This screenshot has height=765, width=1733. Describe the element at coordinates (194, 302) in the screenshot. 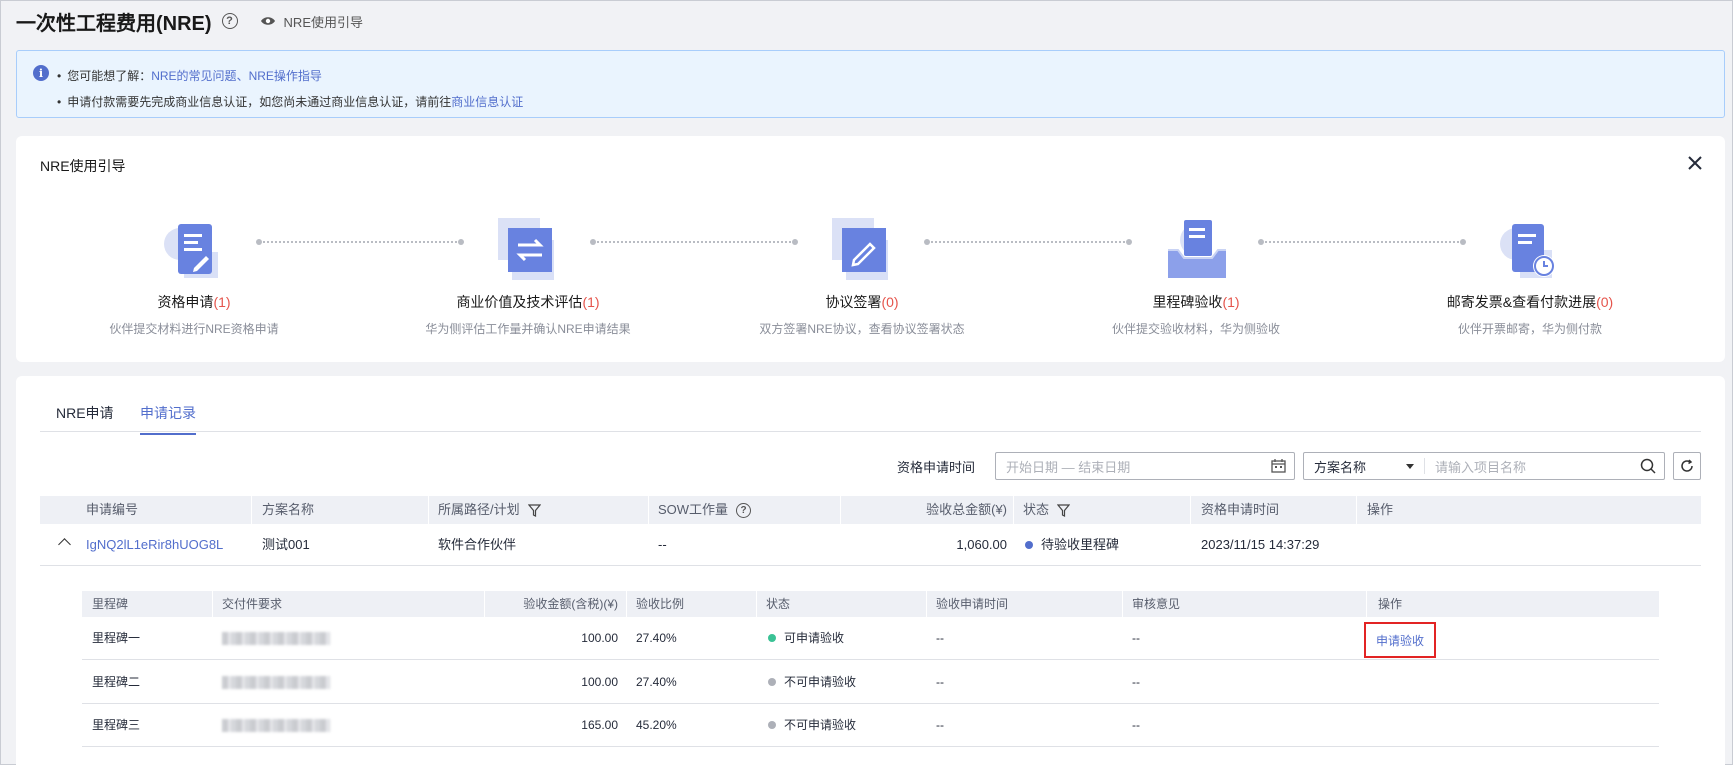

I see `step-title: 资格申请(1)` at that location.